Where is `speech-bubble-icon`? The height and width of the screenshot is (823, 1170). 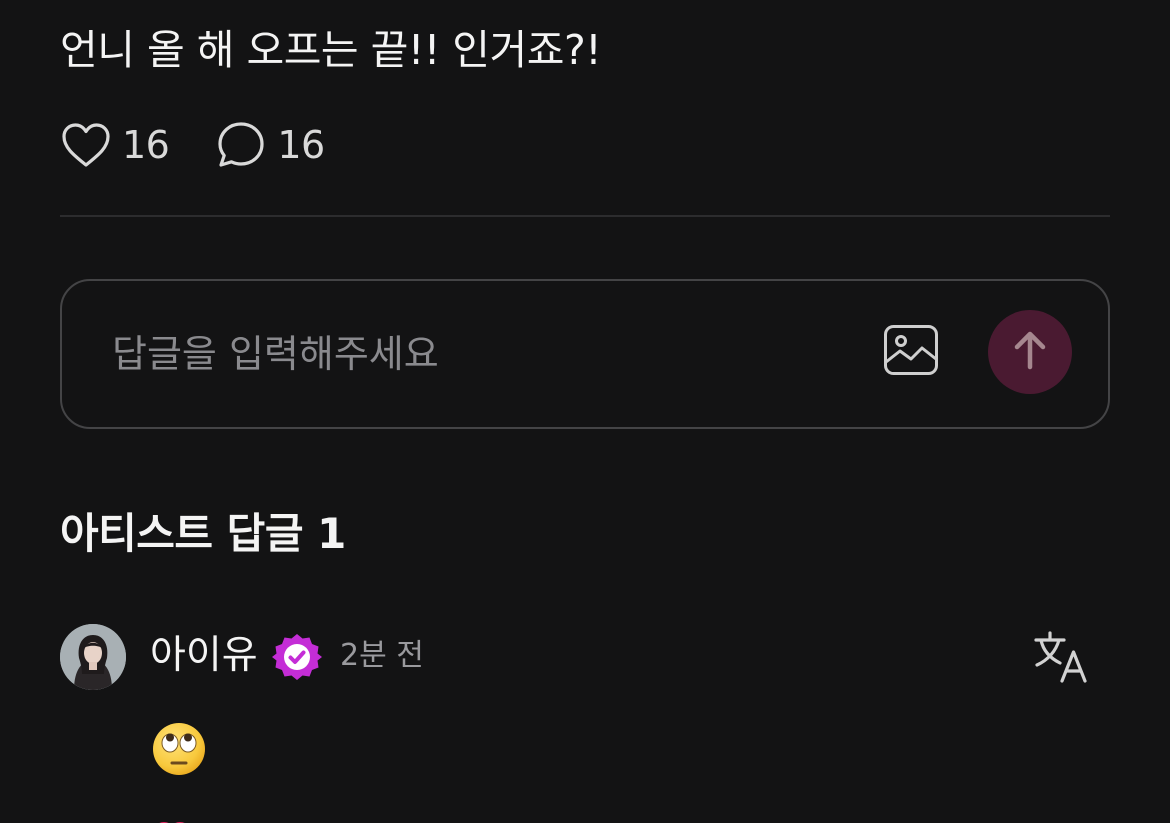 speech-bubble-icon is located at coordinates (241, 145).